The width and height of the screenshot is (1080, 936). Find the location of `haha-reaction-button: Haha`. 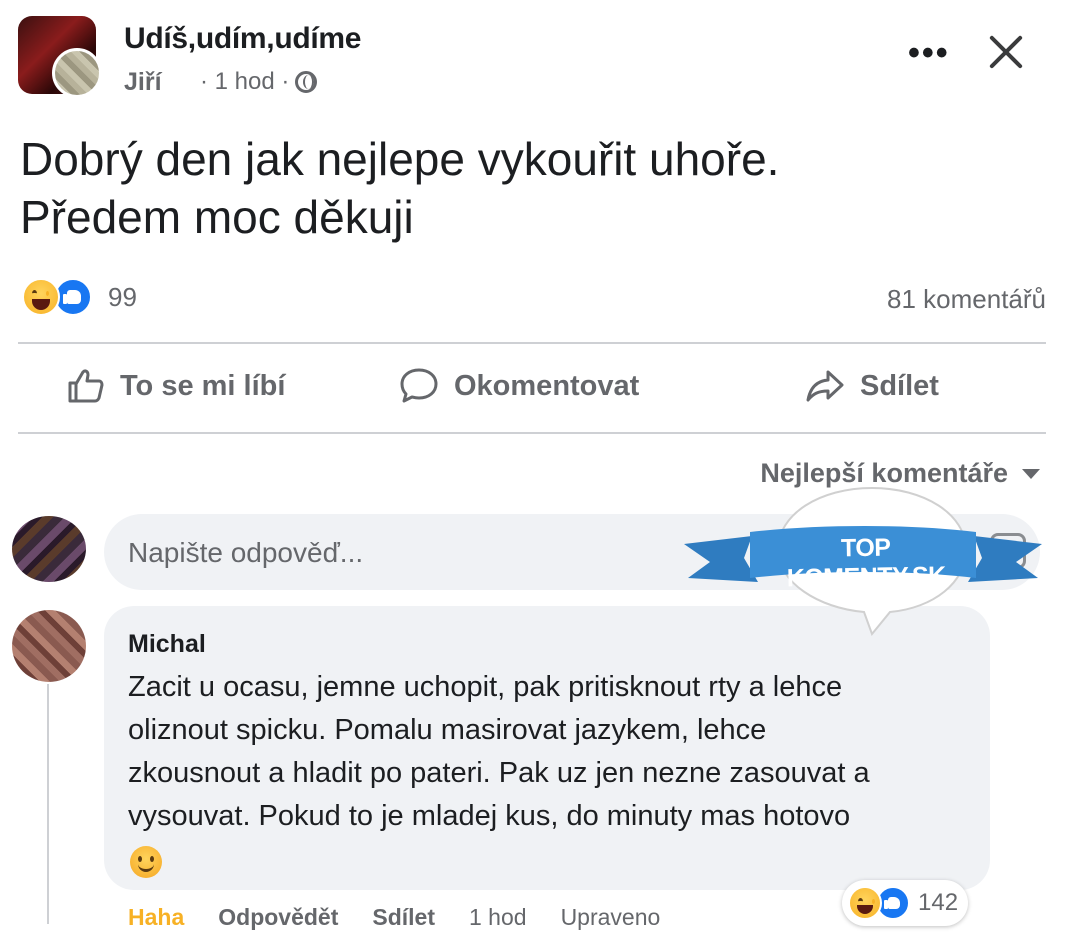

haha-reaction-button: Haha is located at coordinates (156, 917).